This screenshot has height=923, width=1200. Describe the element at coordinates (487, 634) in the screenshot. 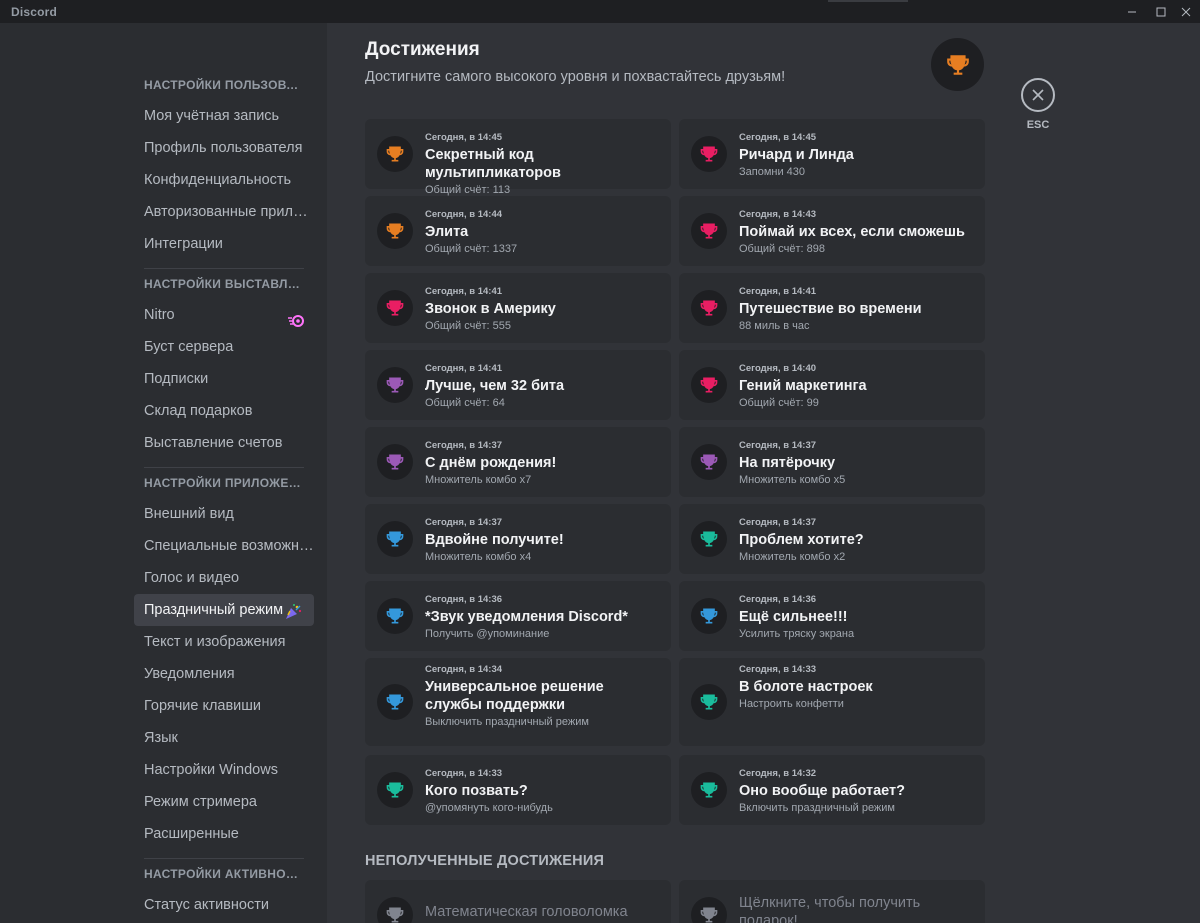

I see `achievement-description: Получить @упоминание` at that location.